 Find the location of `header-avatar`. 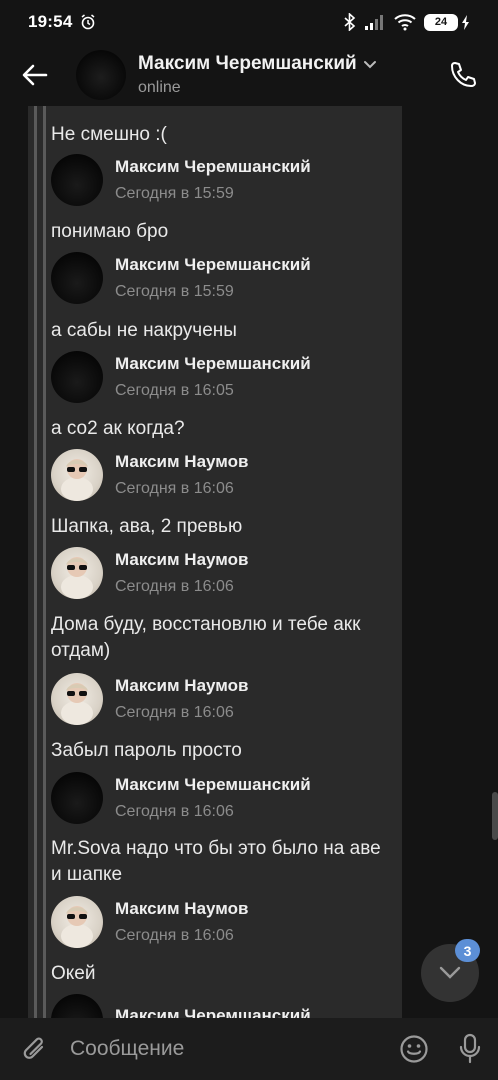

header-avatar is located at coordinates (101, 75).